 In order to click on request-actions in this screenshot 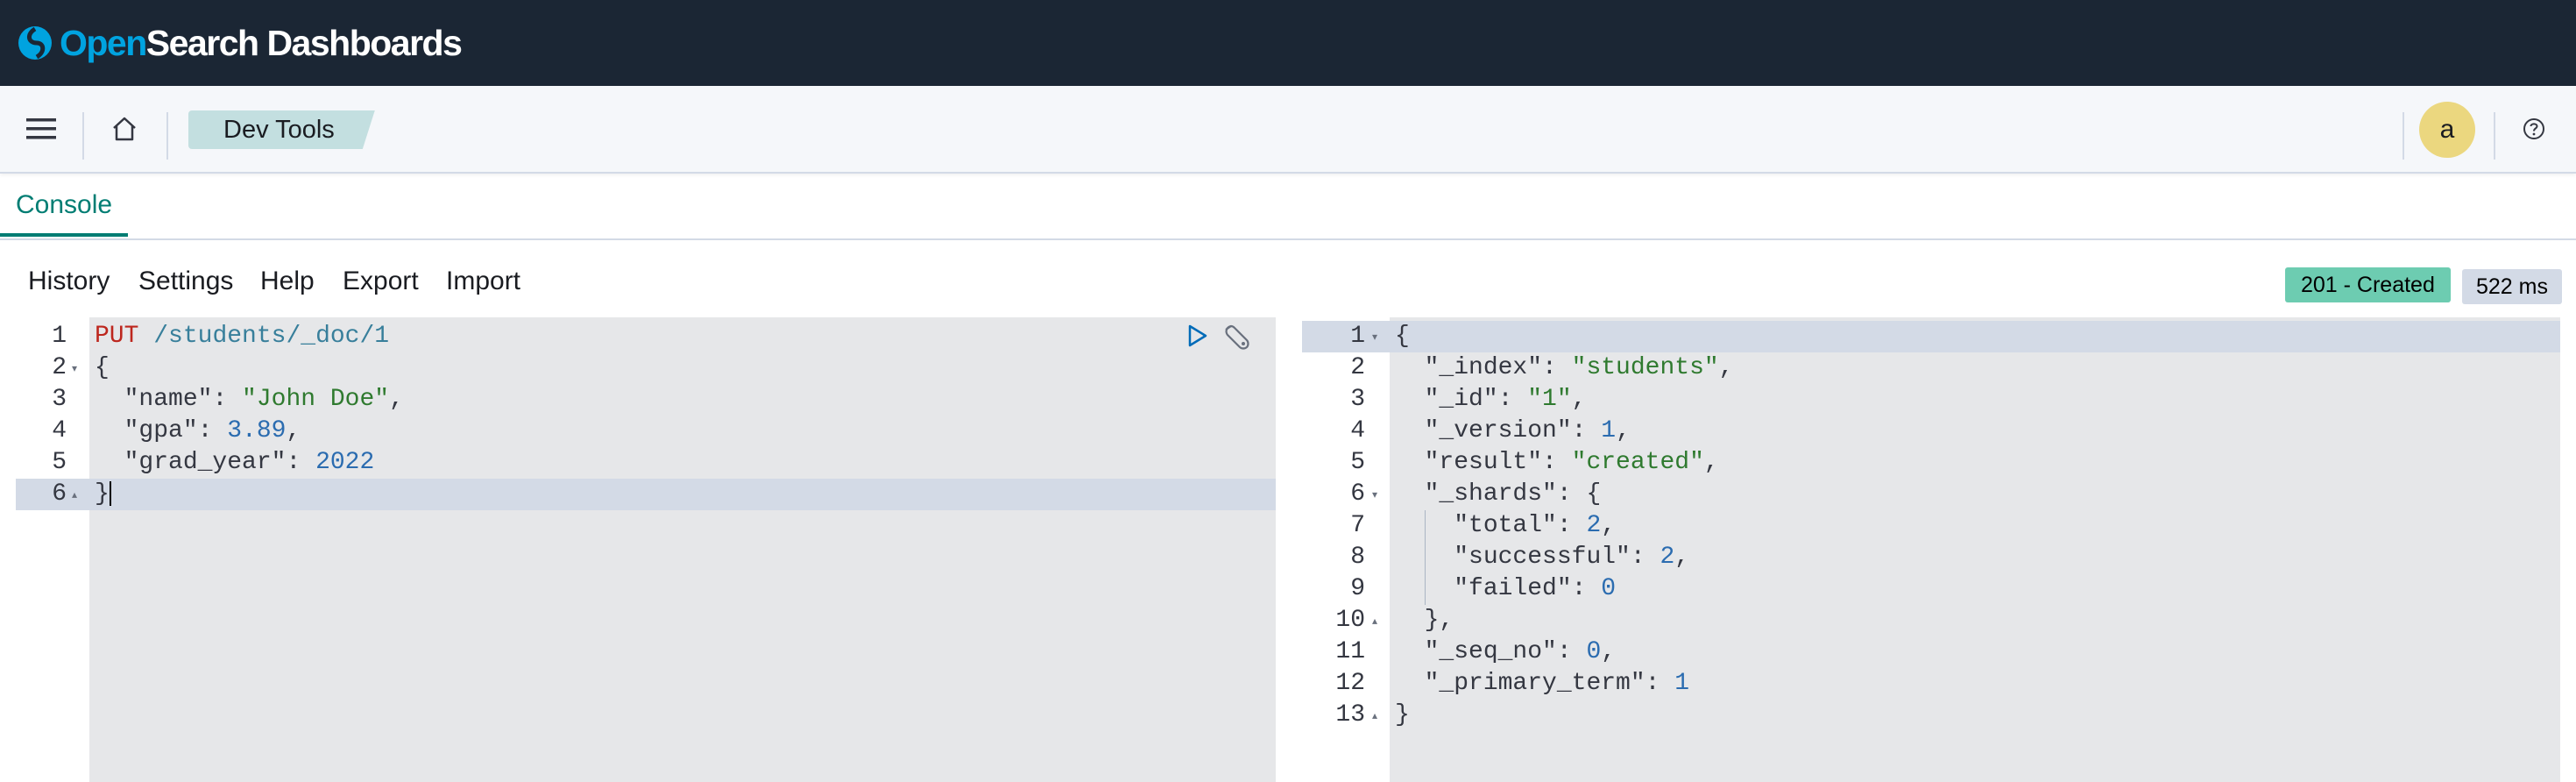, I will do `click(1218, 337)`.